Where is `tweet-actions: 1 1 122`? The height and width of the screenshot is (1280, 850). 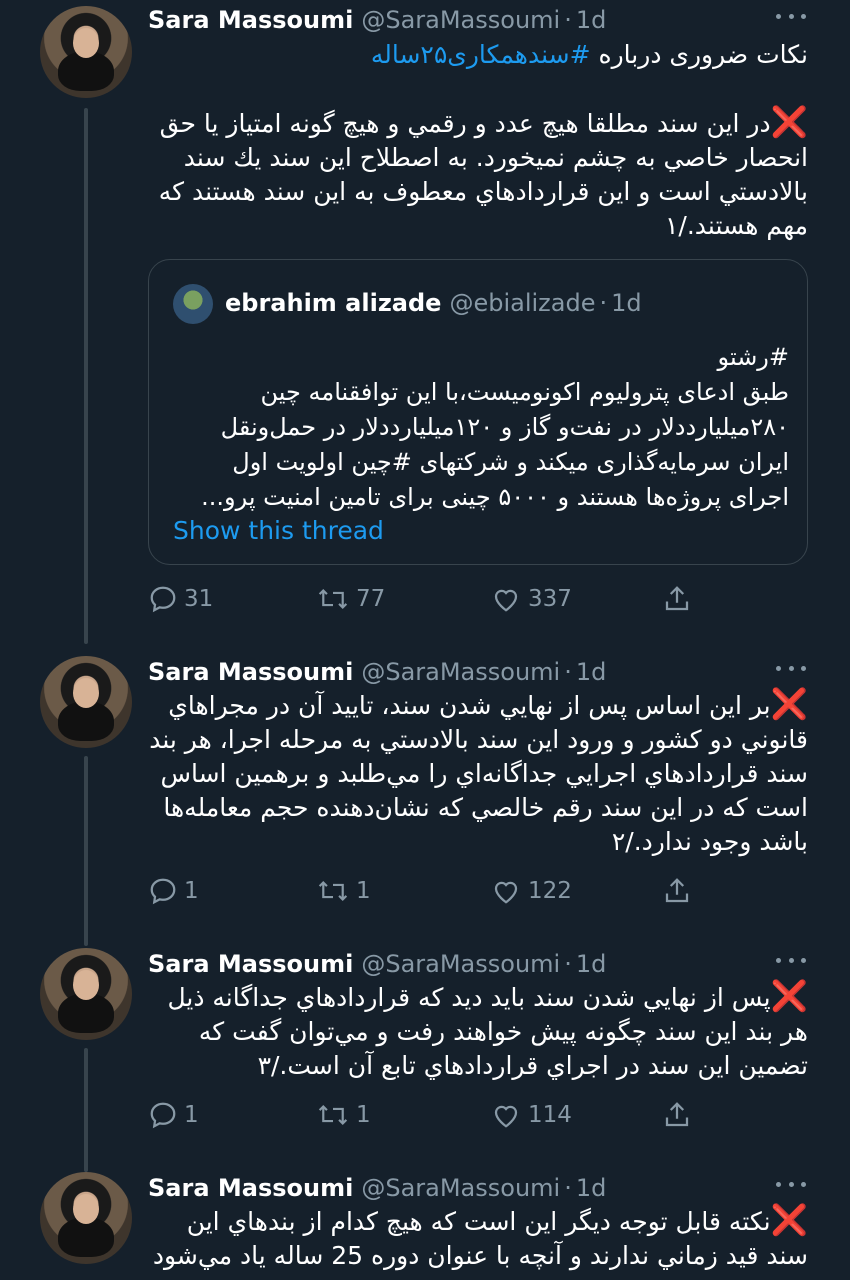
tweet-actions: 1 1 122 is located at coordinates (428, 891).